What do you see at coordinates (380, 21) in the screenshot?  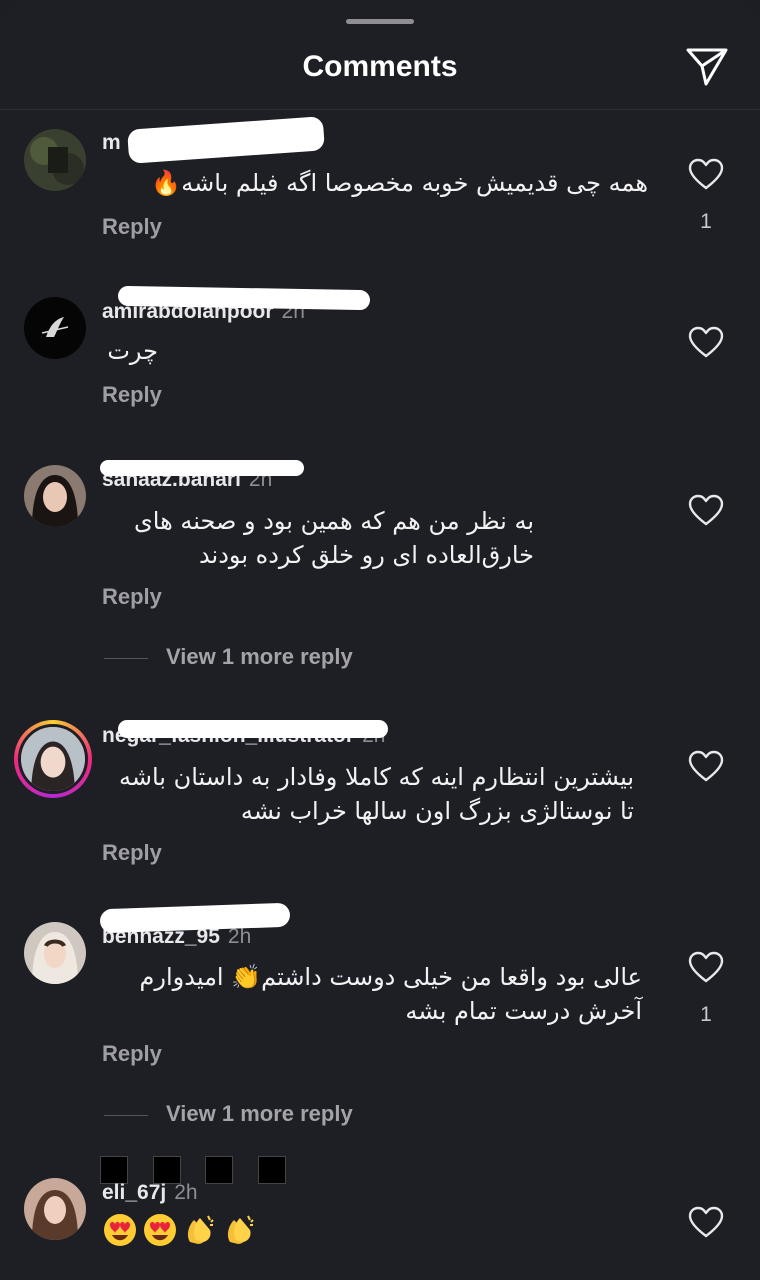 I see `drag-handle` at bounding box center [380, 21].